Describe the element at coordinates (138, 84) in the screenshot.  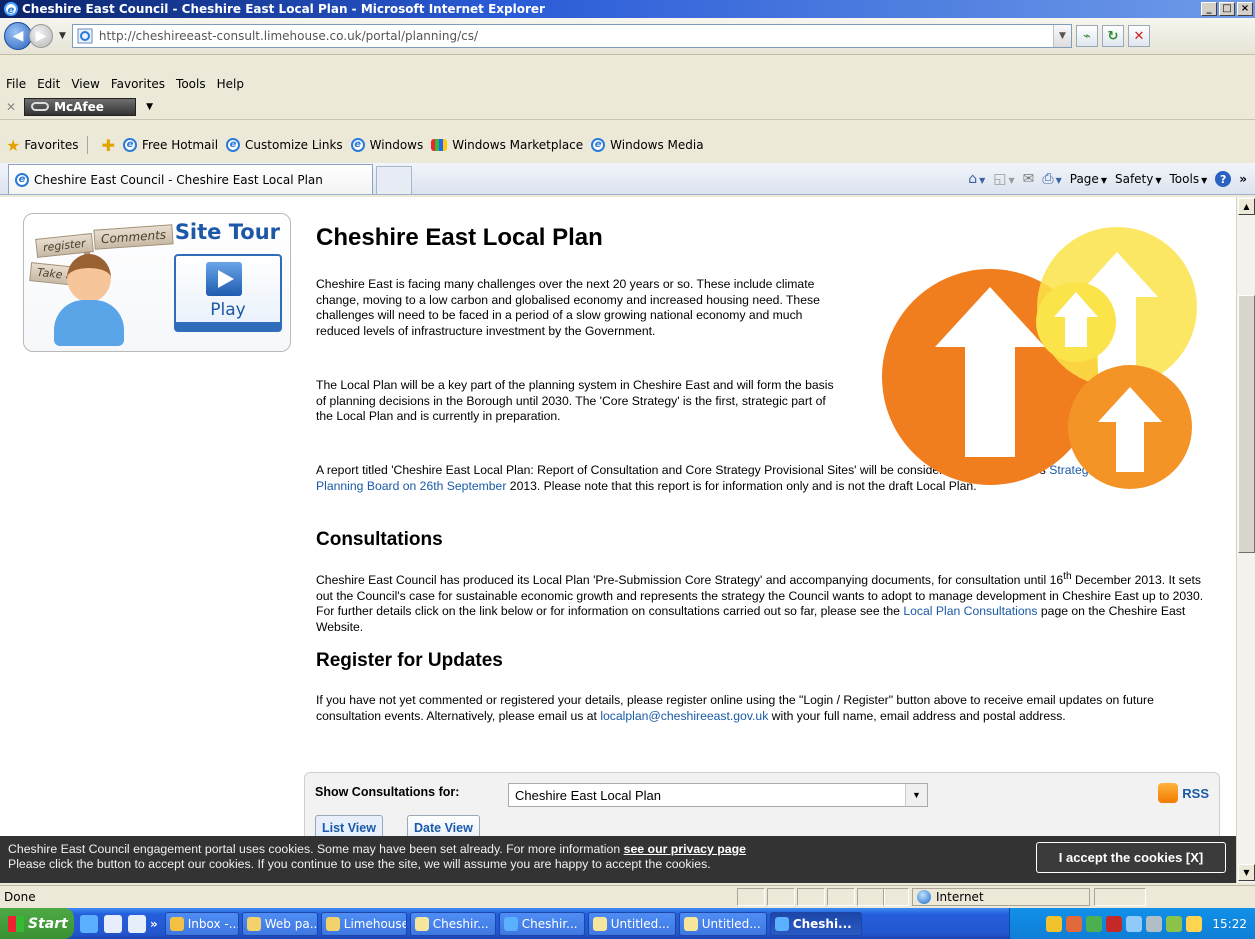
I see `menu-favorites: Favorites` at that location.